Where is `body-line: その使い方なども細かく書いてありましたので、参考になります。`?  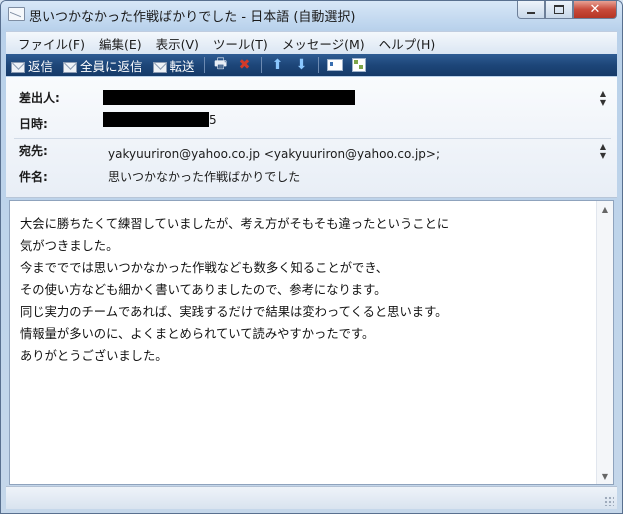
body-line: その使い方なども細かく書いてありましたので、参考になります。 is located at coordinates (203, 290).